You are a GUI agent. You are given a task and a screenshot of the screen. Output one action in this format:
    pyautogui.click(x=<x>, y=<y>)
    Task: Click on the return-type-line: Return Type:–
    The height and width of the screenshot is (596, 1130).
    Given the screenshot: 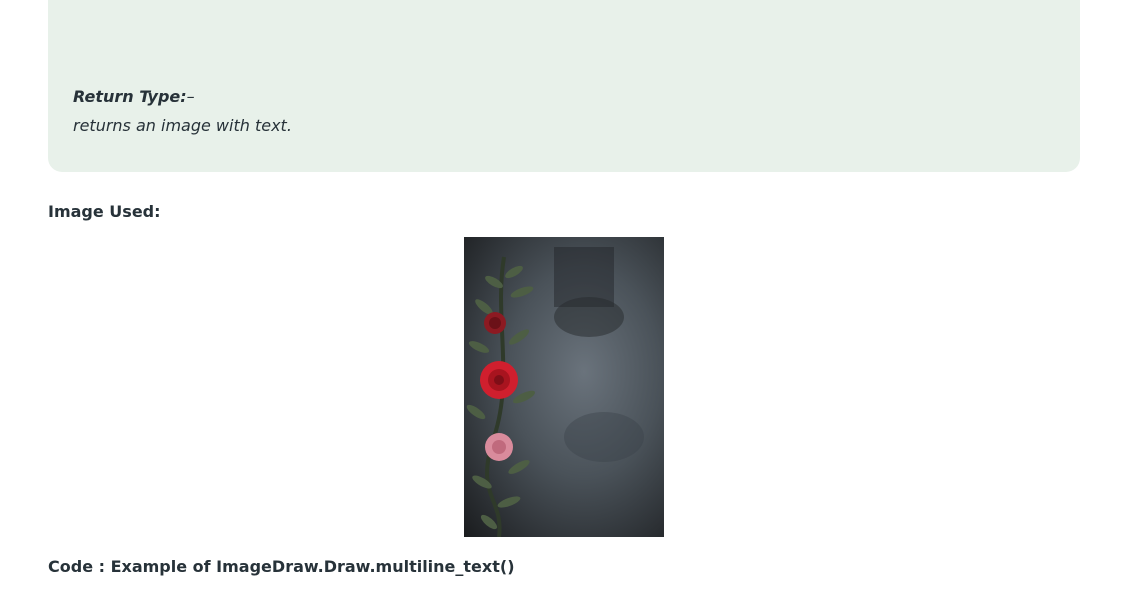 What is the action you would take?
    pyautogui.click(x=134, y=96)
    